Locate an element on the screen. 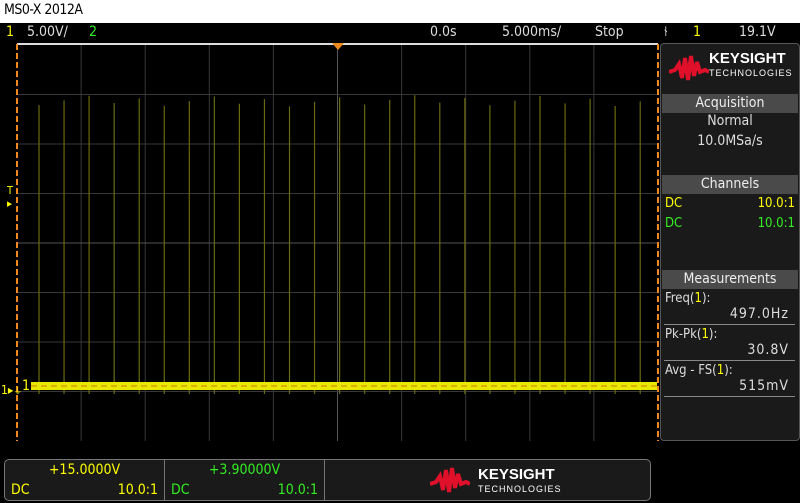 The image size is (800, 503). ch2-offset: +3.90000V is located at coordinates (244, 470).